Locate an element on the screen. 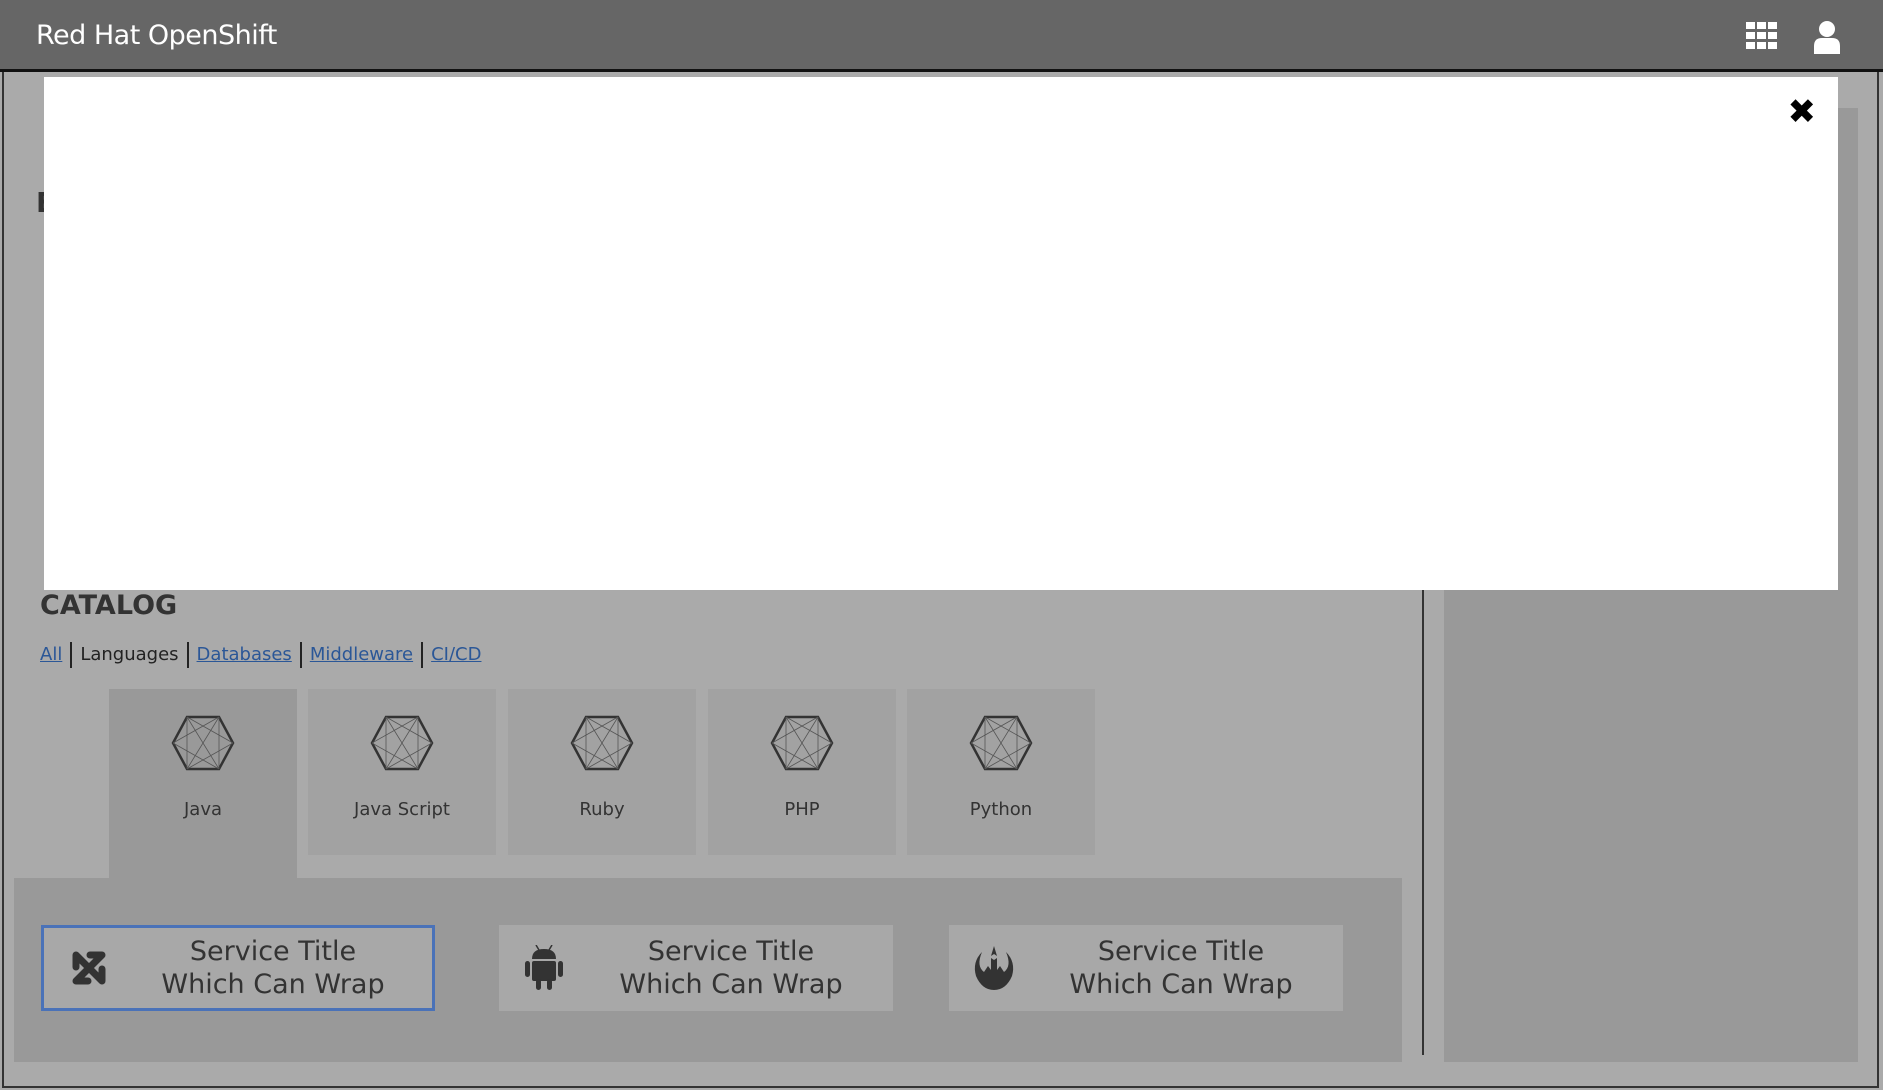  tile-label: Java is located at coordinates (203, 809).